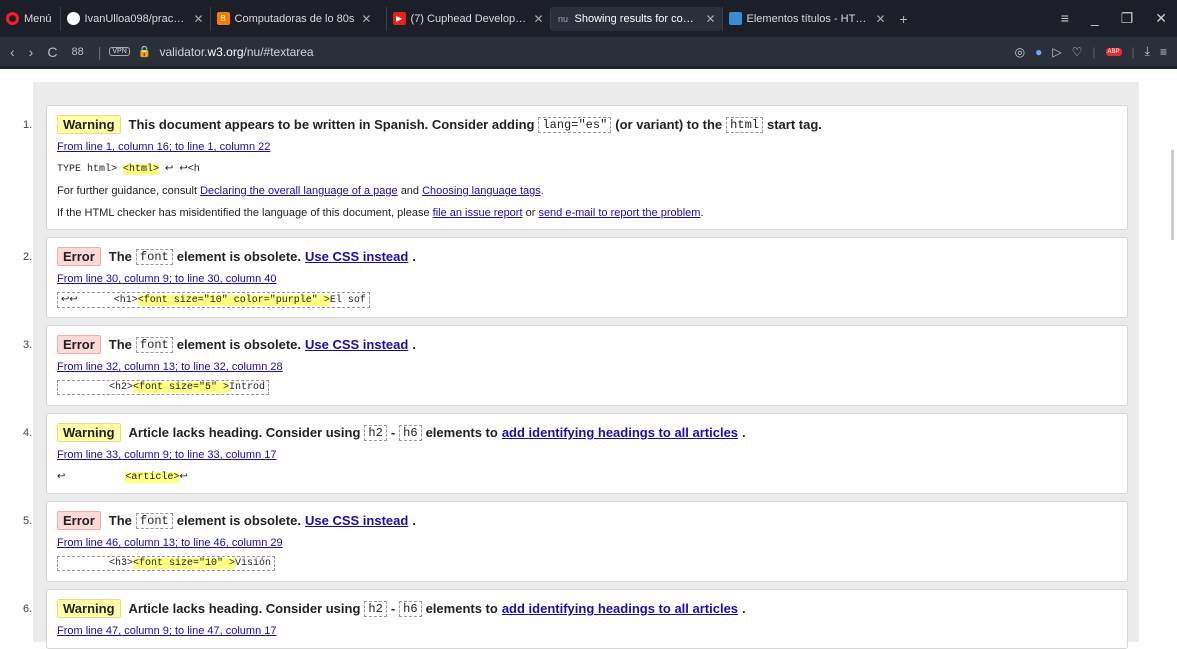 The image size is (1177, 649). I want to click on tab-mdn: Elementos títulos - HTML | ✕, so click(806, 18).